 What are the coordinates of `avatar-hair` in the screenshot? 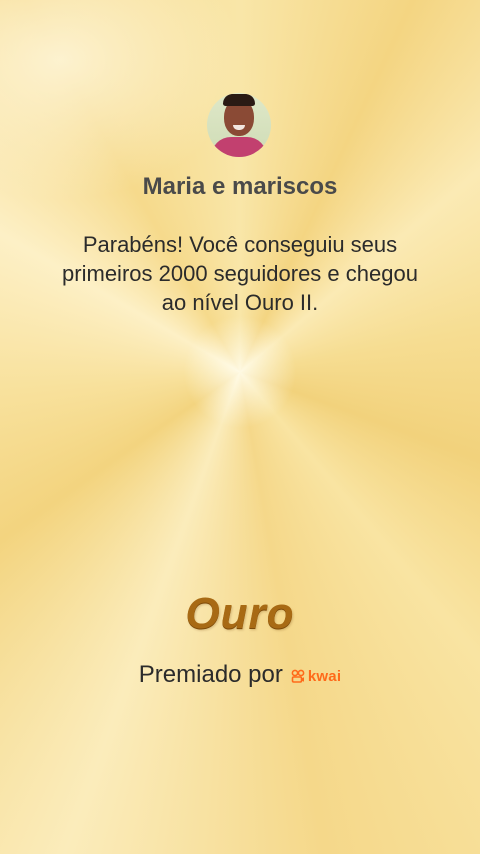 It's located at (239, 100).